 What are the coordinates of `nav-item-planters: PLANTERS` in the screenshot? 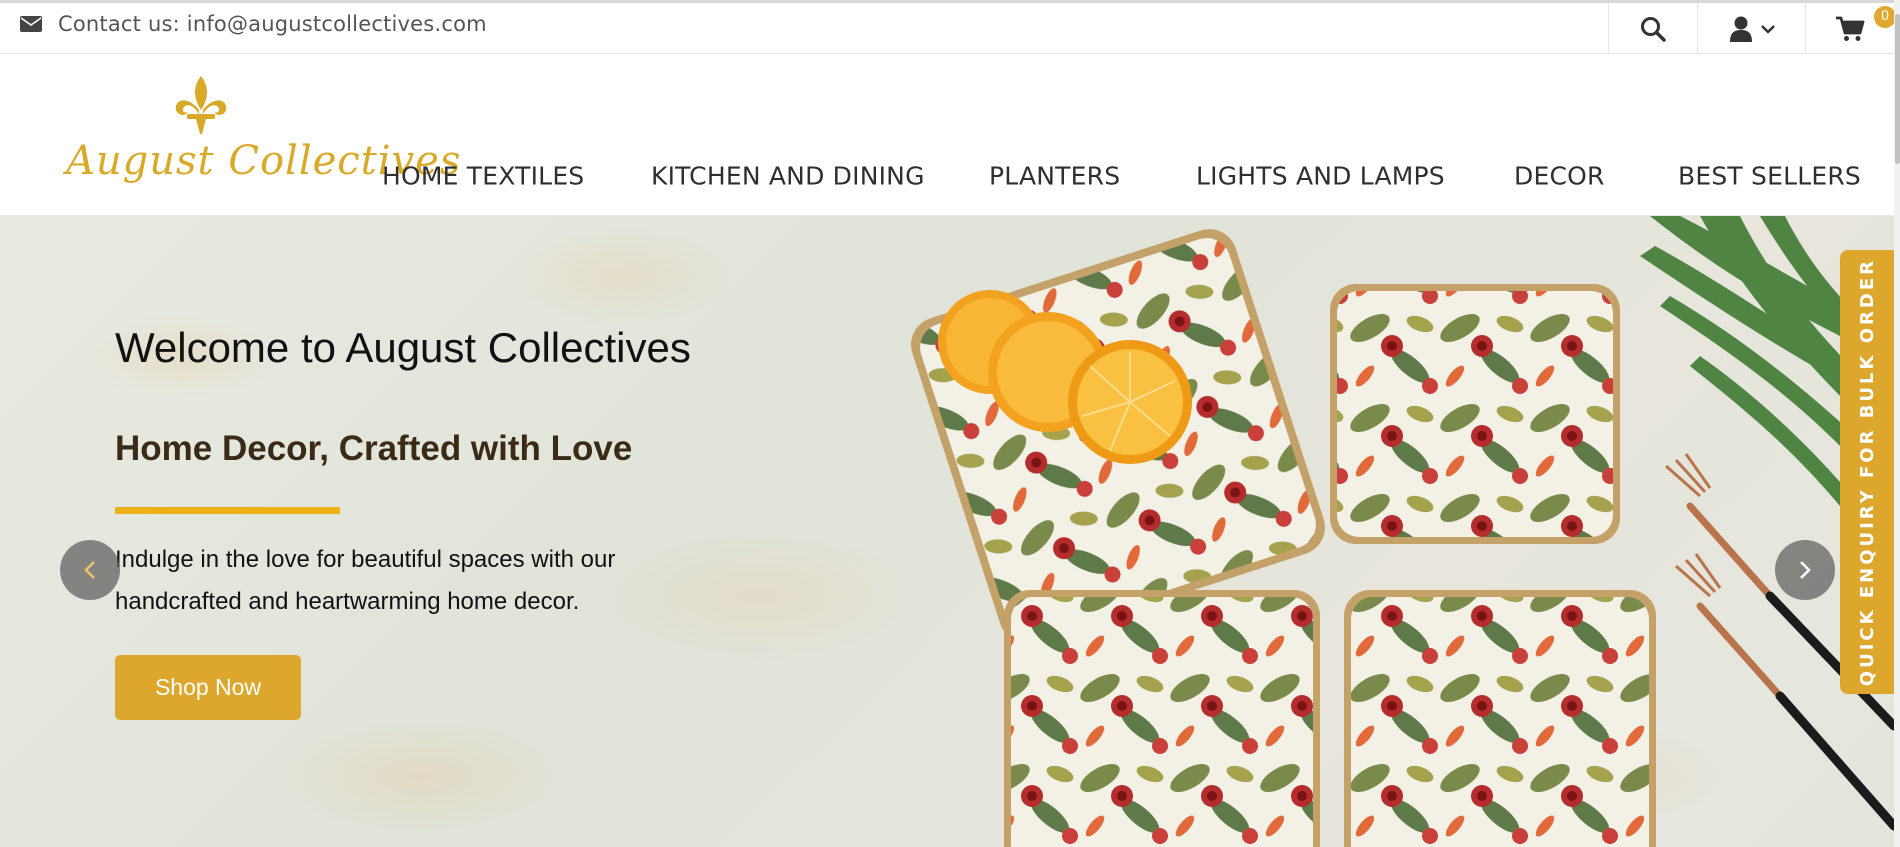 It's located at (1054, 176).